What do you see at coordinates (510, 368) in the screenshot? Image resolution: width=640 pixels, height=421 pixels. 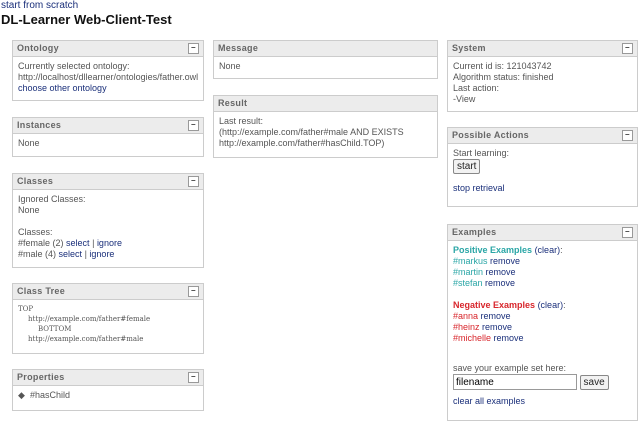 I see `save-label: save your example set here:` at bounding box center [510, 368].